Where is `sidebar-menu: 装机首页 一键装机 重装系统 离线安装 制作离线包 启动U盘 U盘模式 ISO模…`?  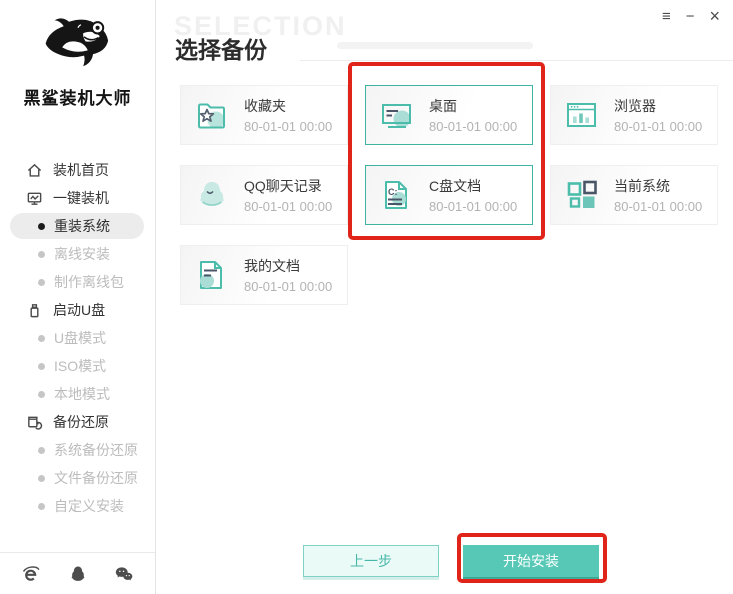 sidebar-menu: 装机首页 一键装机 重装系统 离线安装 制作离线包 启动U盘 U盘模式 ISO模… is located at coordinates (77, 338).